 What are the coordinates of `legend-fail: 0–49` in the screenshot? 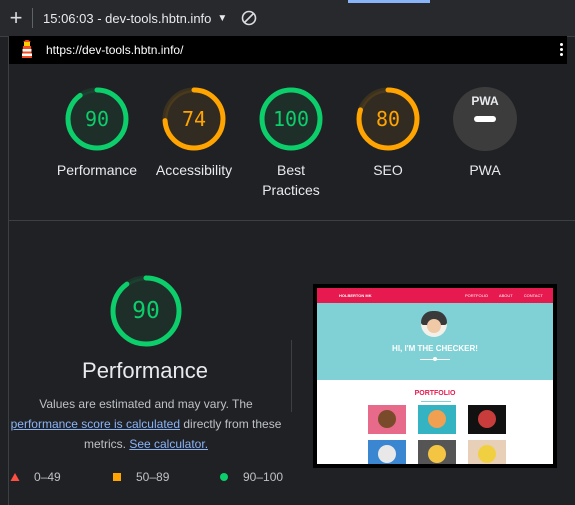 It's located at (35, 477).